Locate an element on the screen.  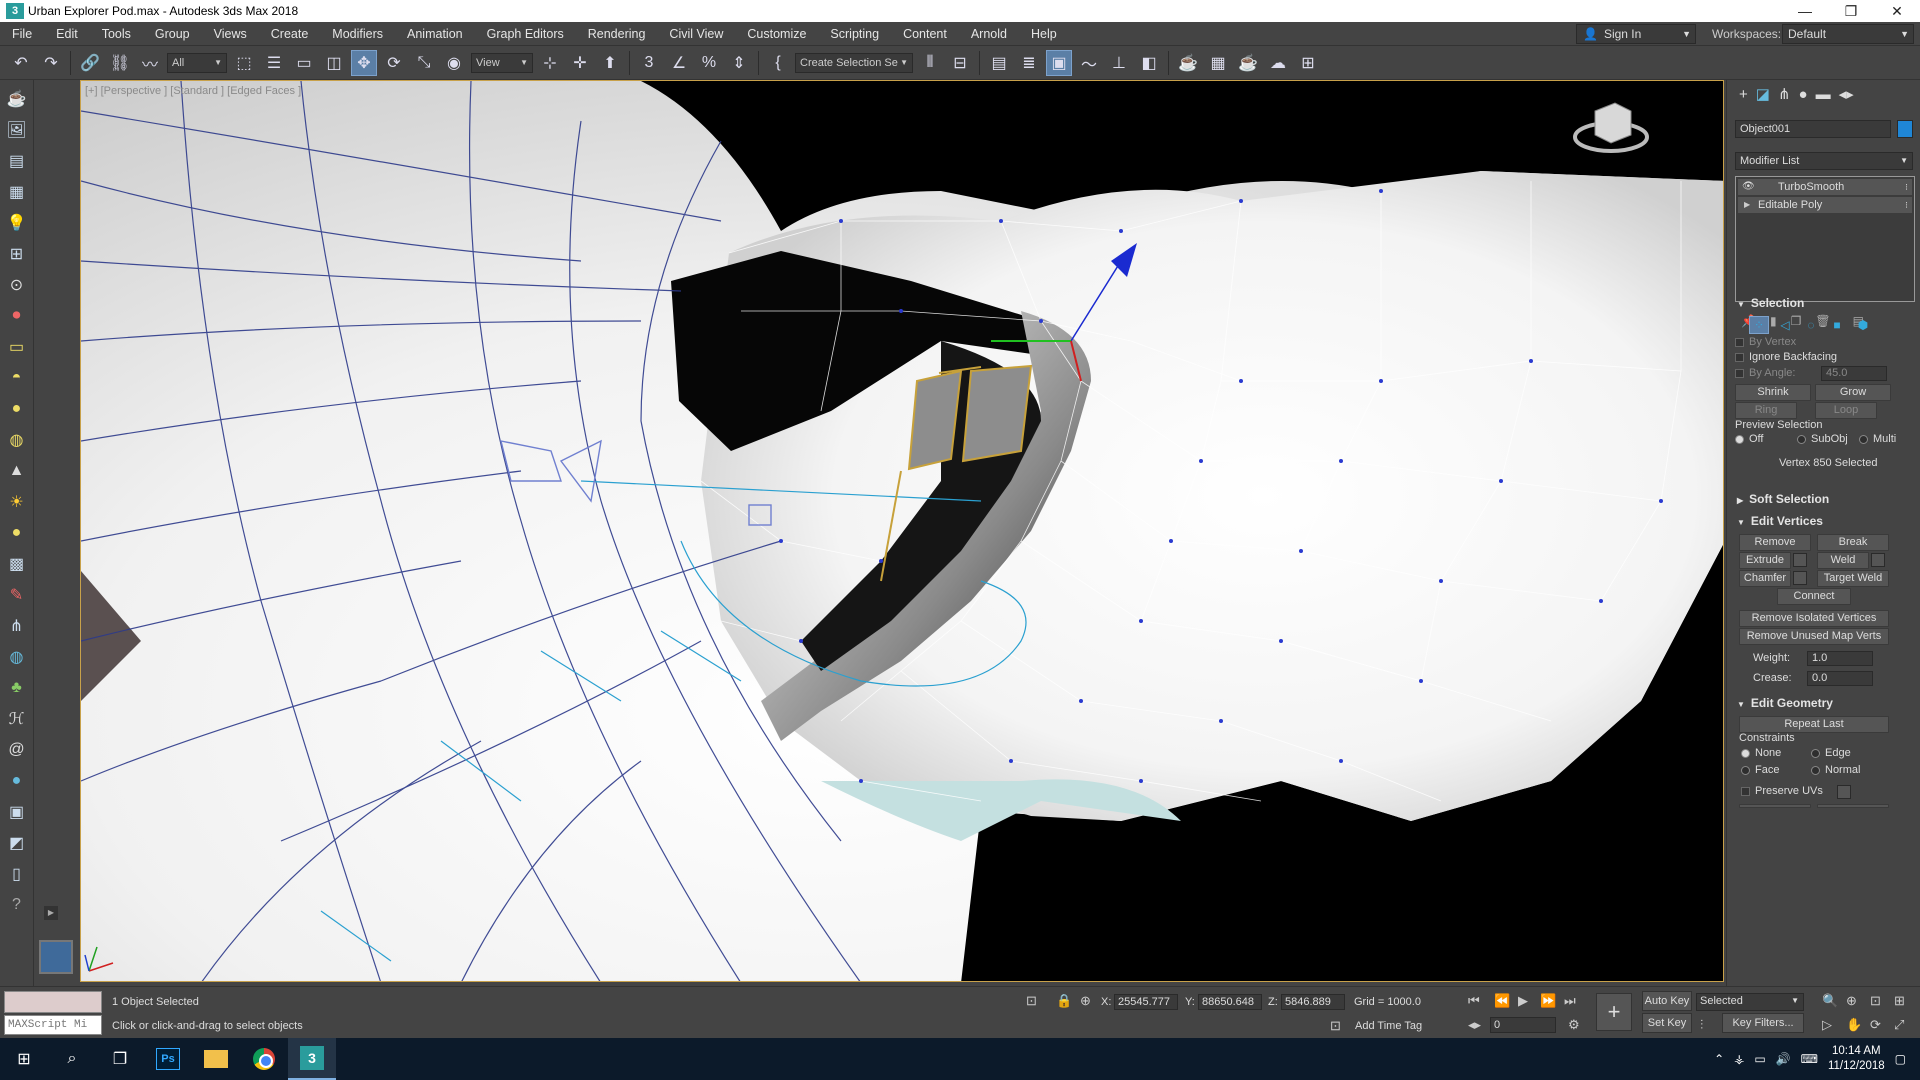
chevron-up-icon: ⌃ is located at coordinates (1719, 1059).